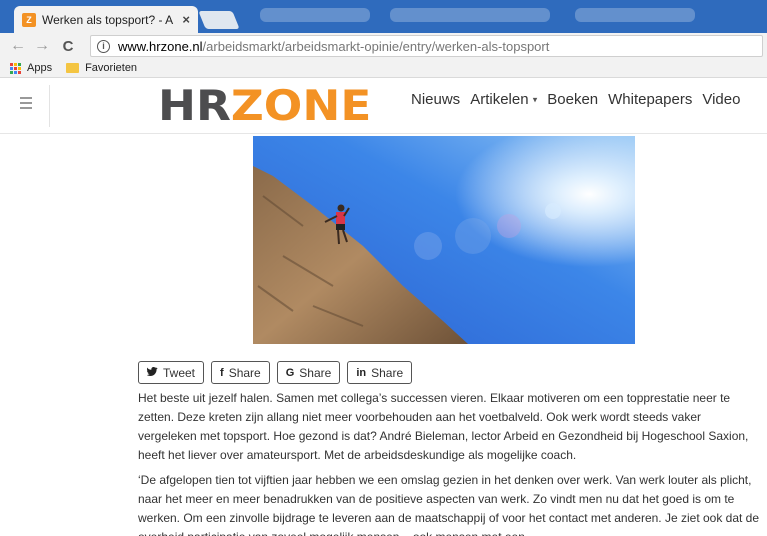 The width and height of the screenshot is (767, 536). What do you see at coordinates (111, 68) in the screenshot?
I see `bookmark-favorieten: Favorieten` at bounding box center [111, 68].